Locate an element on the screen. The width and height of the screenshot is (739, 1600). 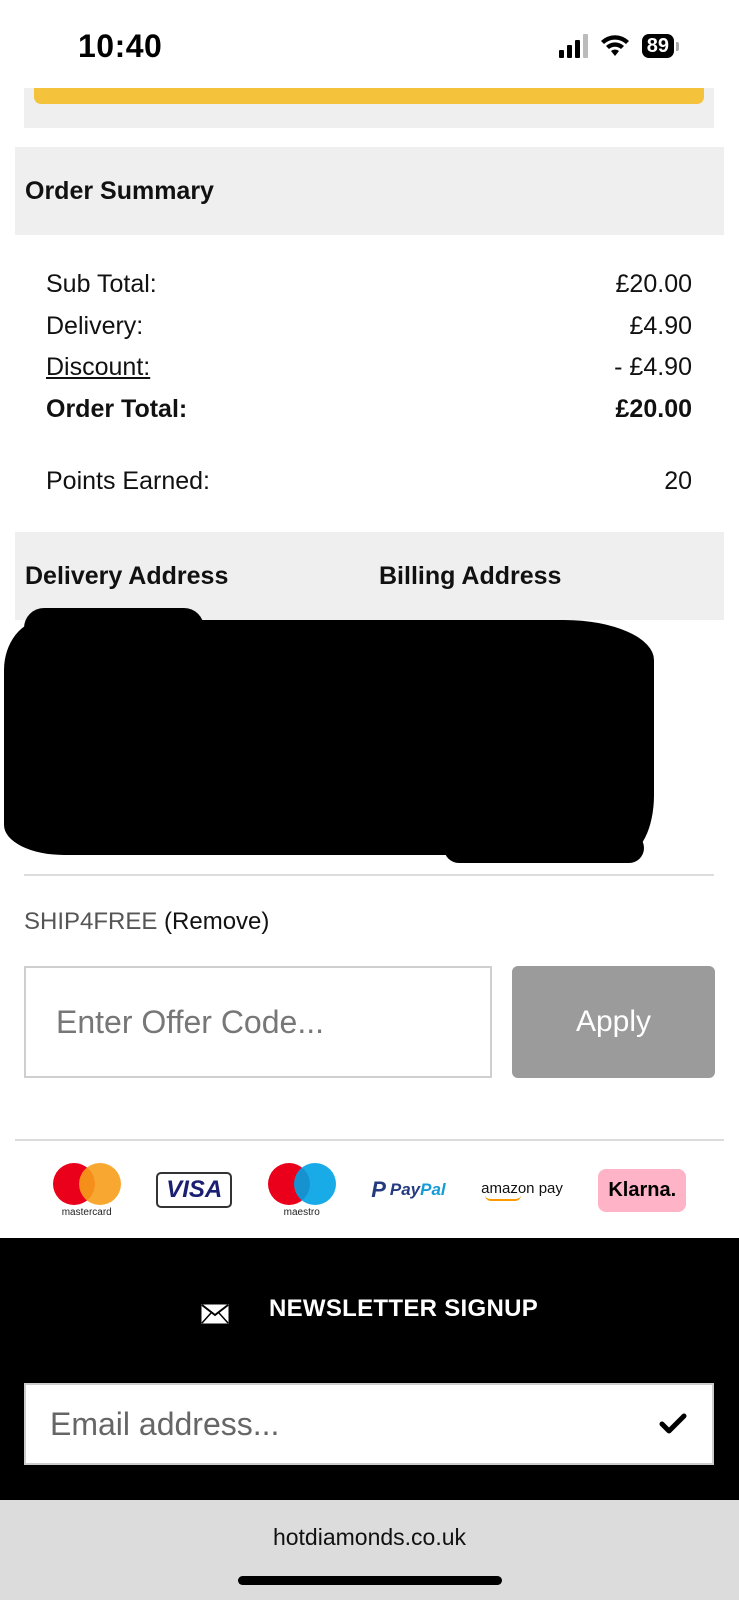
visa-logo: VISA is located at coordinates (194, 1190).